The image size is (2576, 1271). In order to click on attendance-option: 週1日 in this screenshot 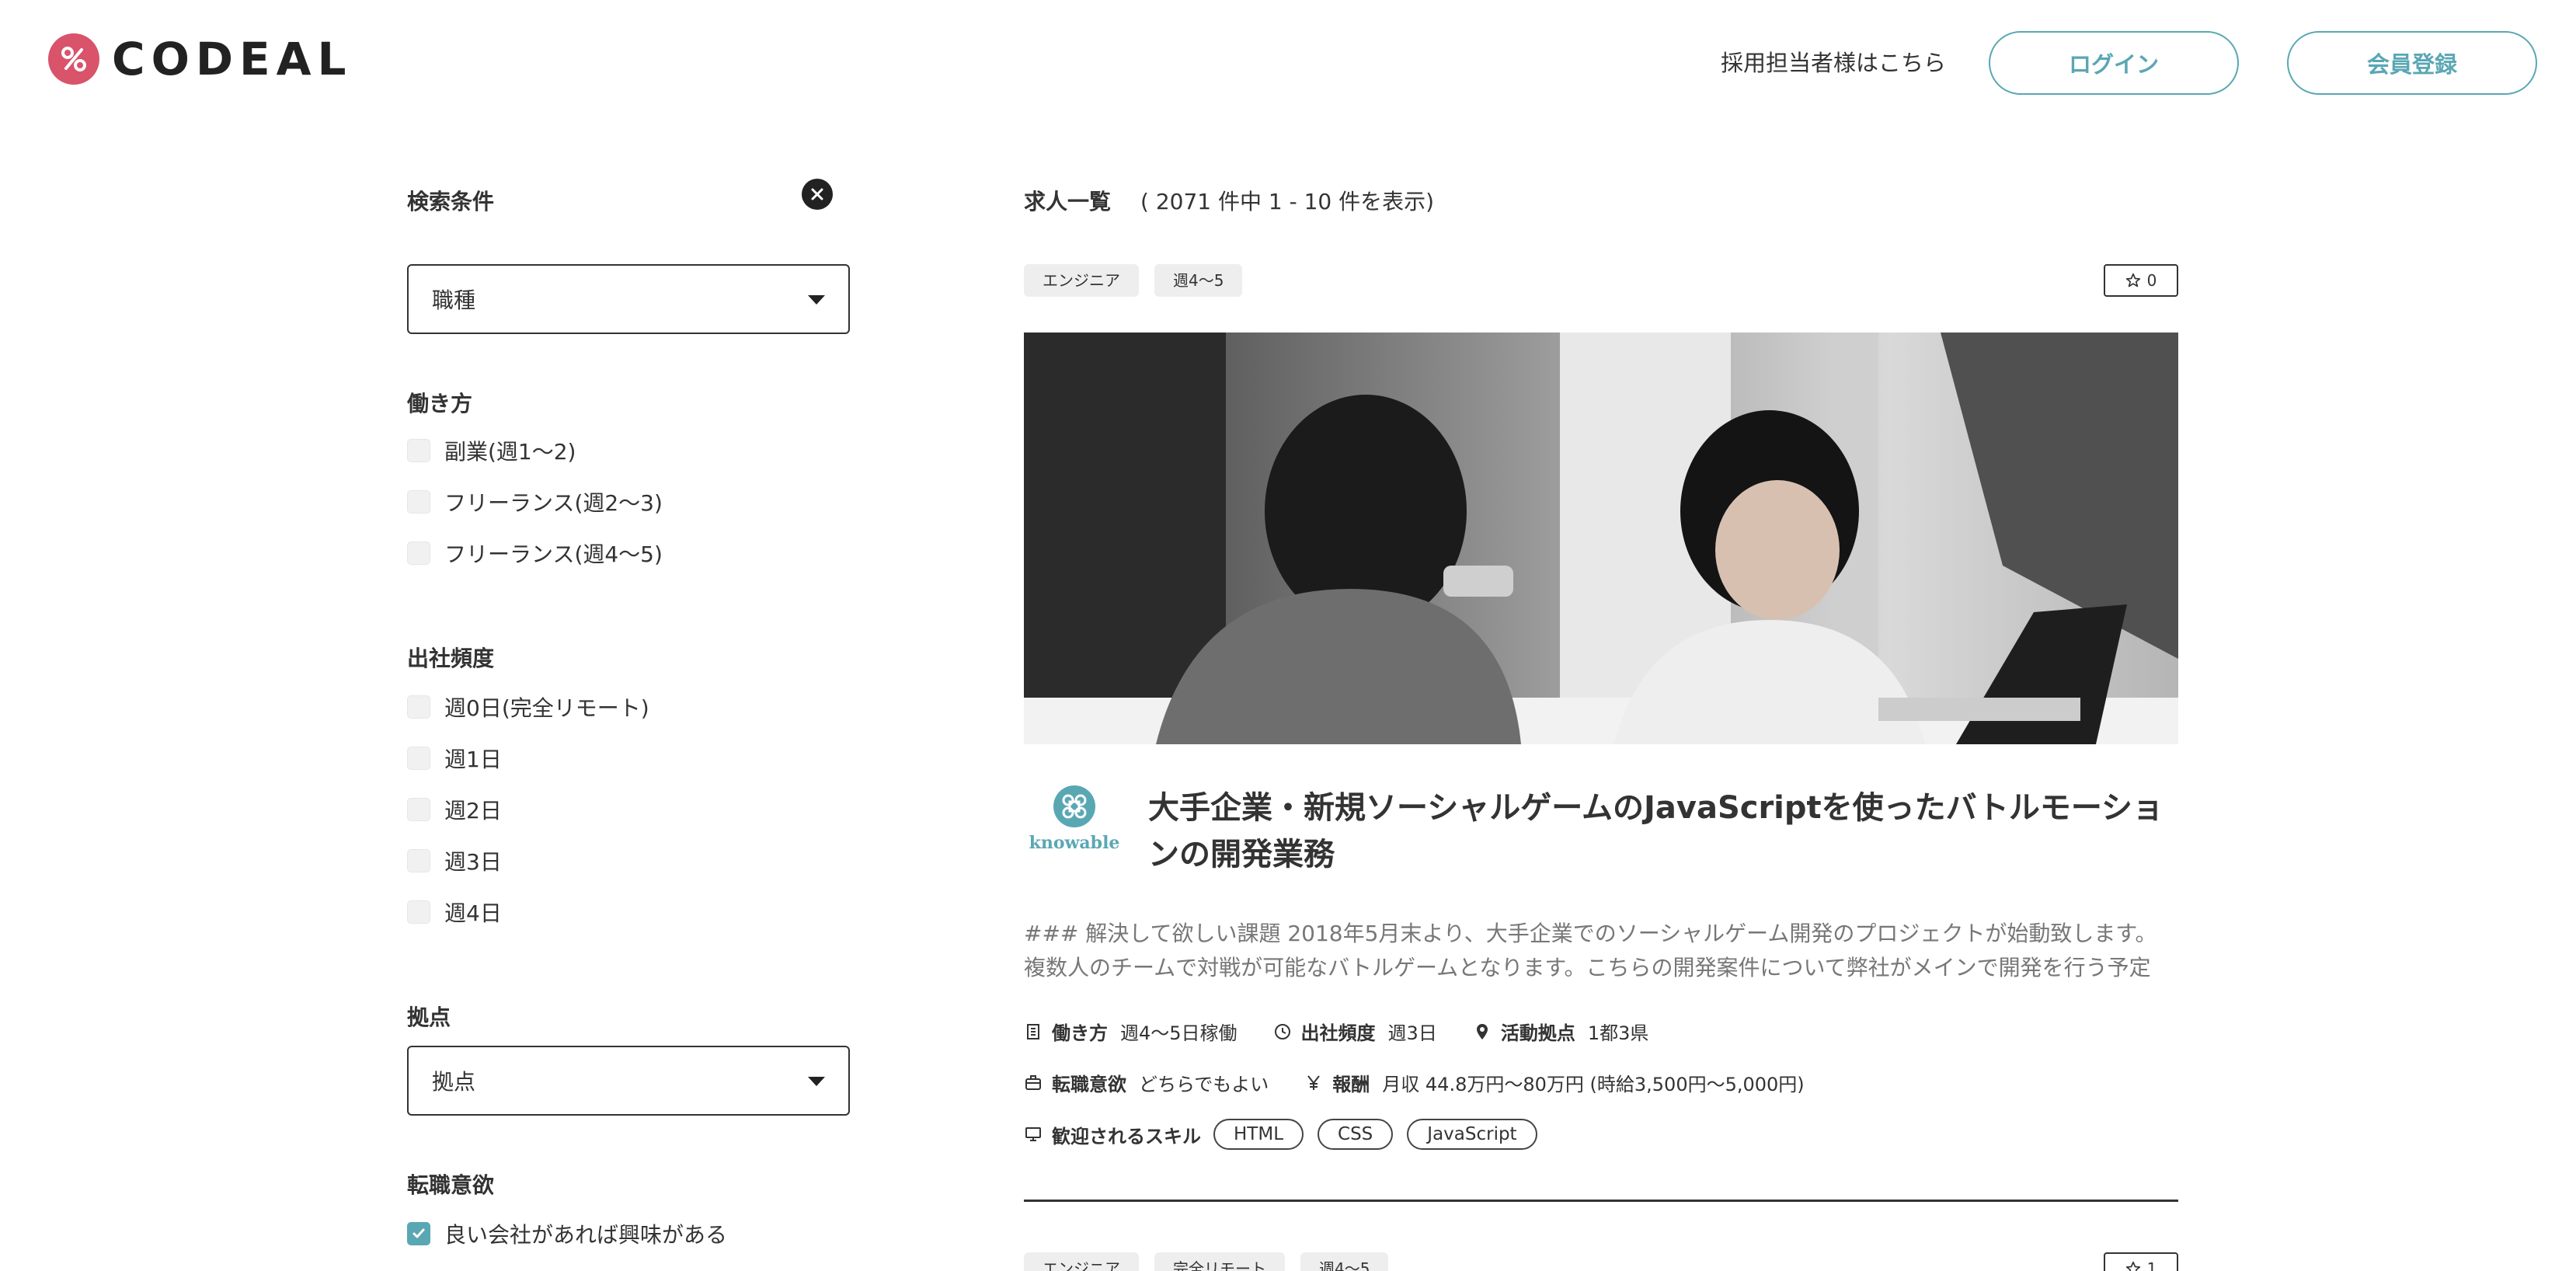, I will do `click(455, 758)`.